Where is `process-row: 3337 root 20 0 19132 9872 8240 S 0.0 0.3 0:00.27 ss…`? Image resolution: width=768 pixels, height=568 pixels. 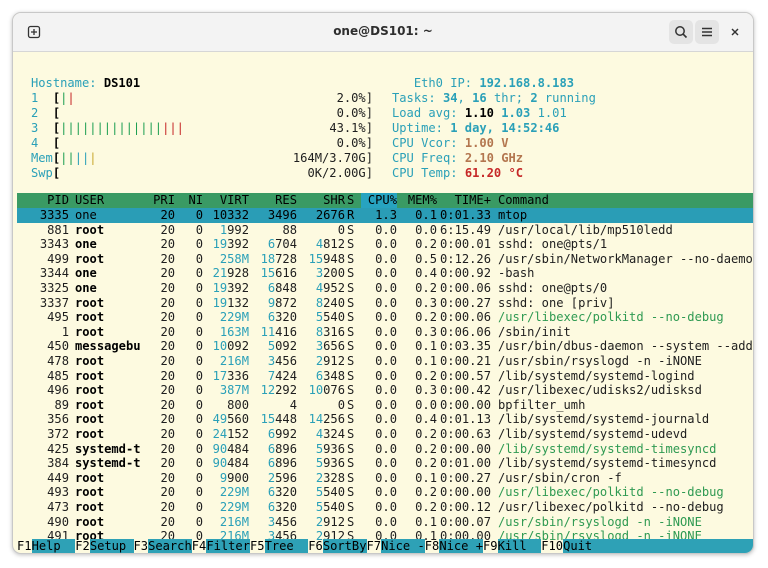 process-row: 3337 root 20 0 19132 9872 8240 S 0.0 0.3 0:00.27 ss… is located at coordinates (385, 303).